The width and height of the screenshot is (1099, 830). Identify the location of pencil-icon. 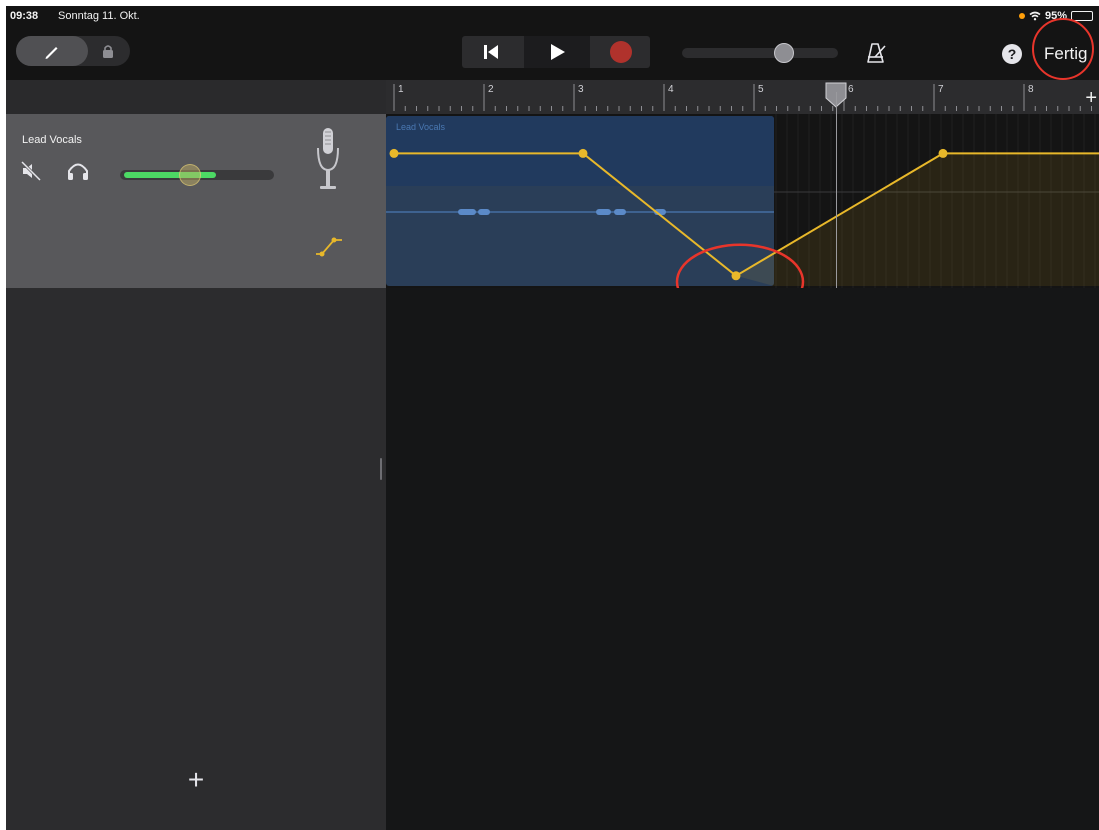
(51, 53).